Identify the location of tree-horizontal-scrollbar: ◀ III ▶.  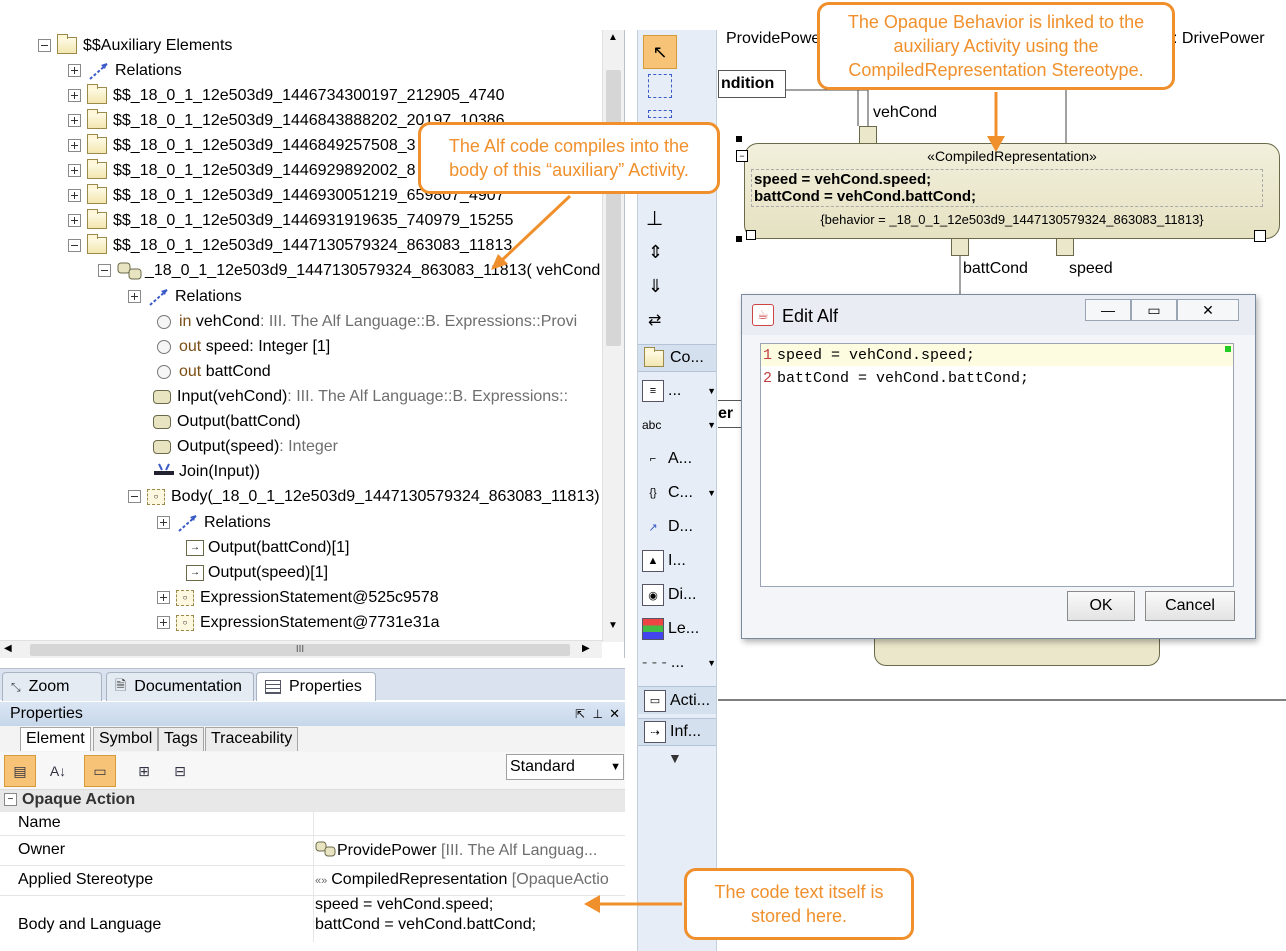
(301, 649).